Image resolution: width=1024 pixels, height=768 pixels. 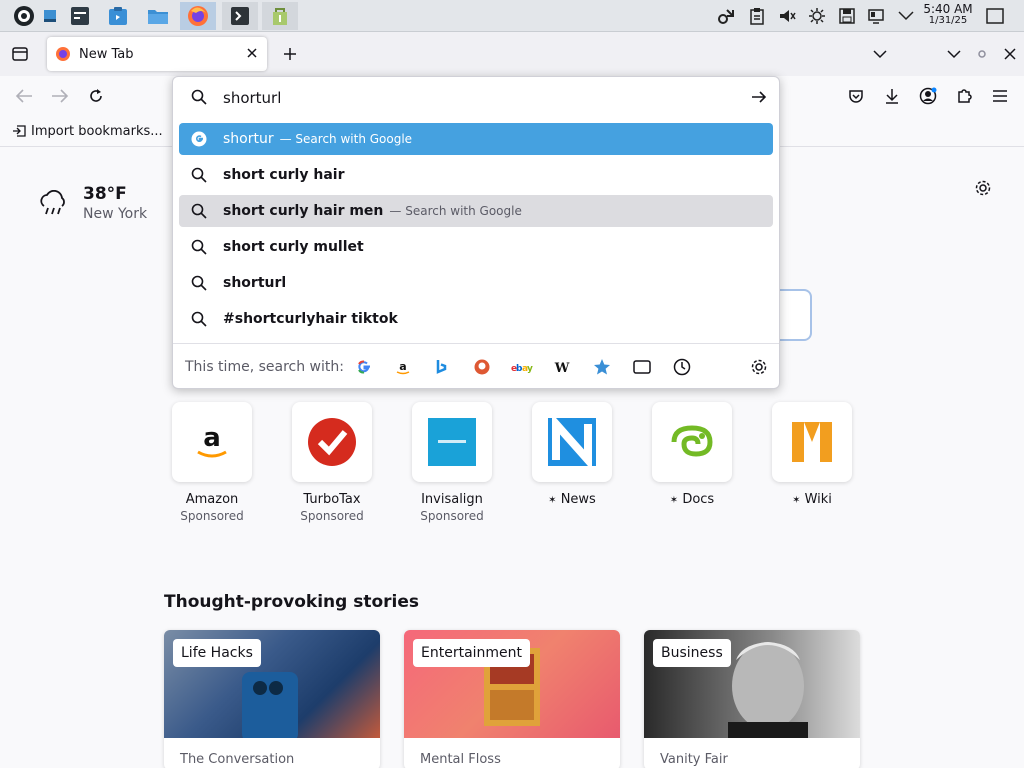 I want to click on suggestion-row: #shortcurlyhair tiktok, so click(x=476, y=319).